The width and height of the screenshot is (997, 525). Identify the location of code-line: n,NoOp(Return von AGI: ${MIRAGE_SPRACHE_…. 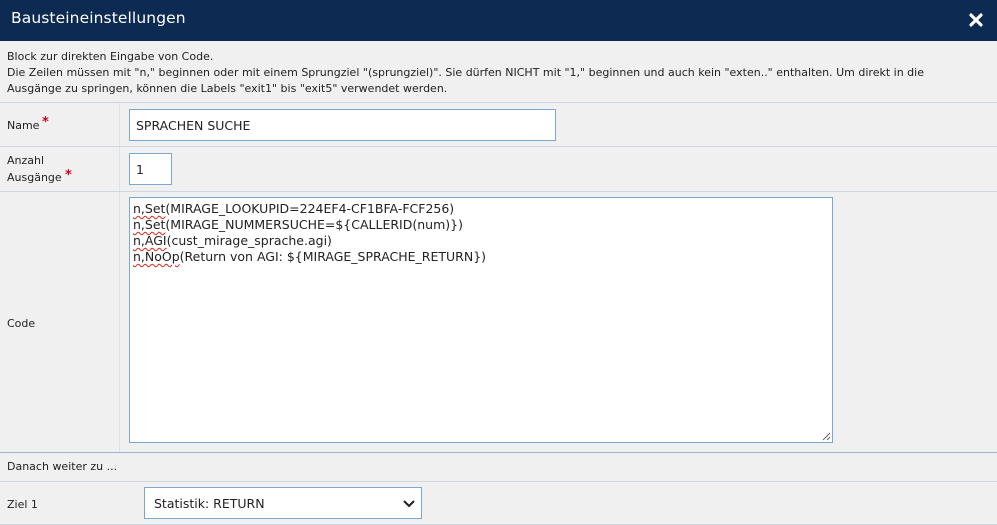
(481, 257).